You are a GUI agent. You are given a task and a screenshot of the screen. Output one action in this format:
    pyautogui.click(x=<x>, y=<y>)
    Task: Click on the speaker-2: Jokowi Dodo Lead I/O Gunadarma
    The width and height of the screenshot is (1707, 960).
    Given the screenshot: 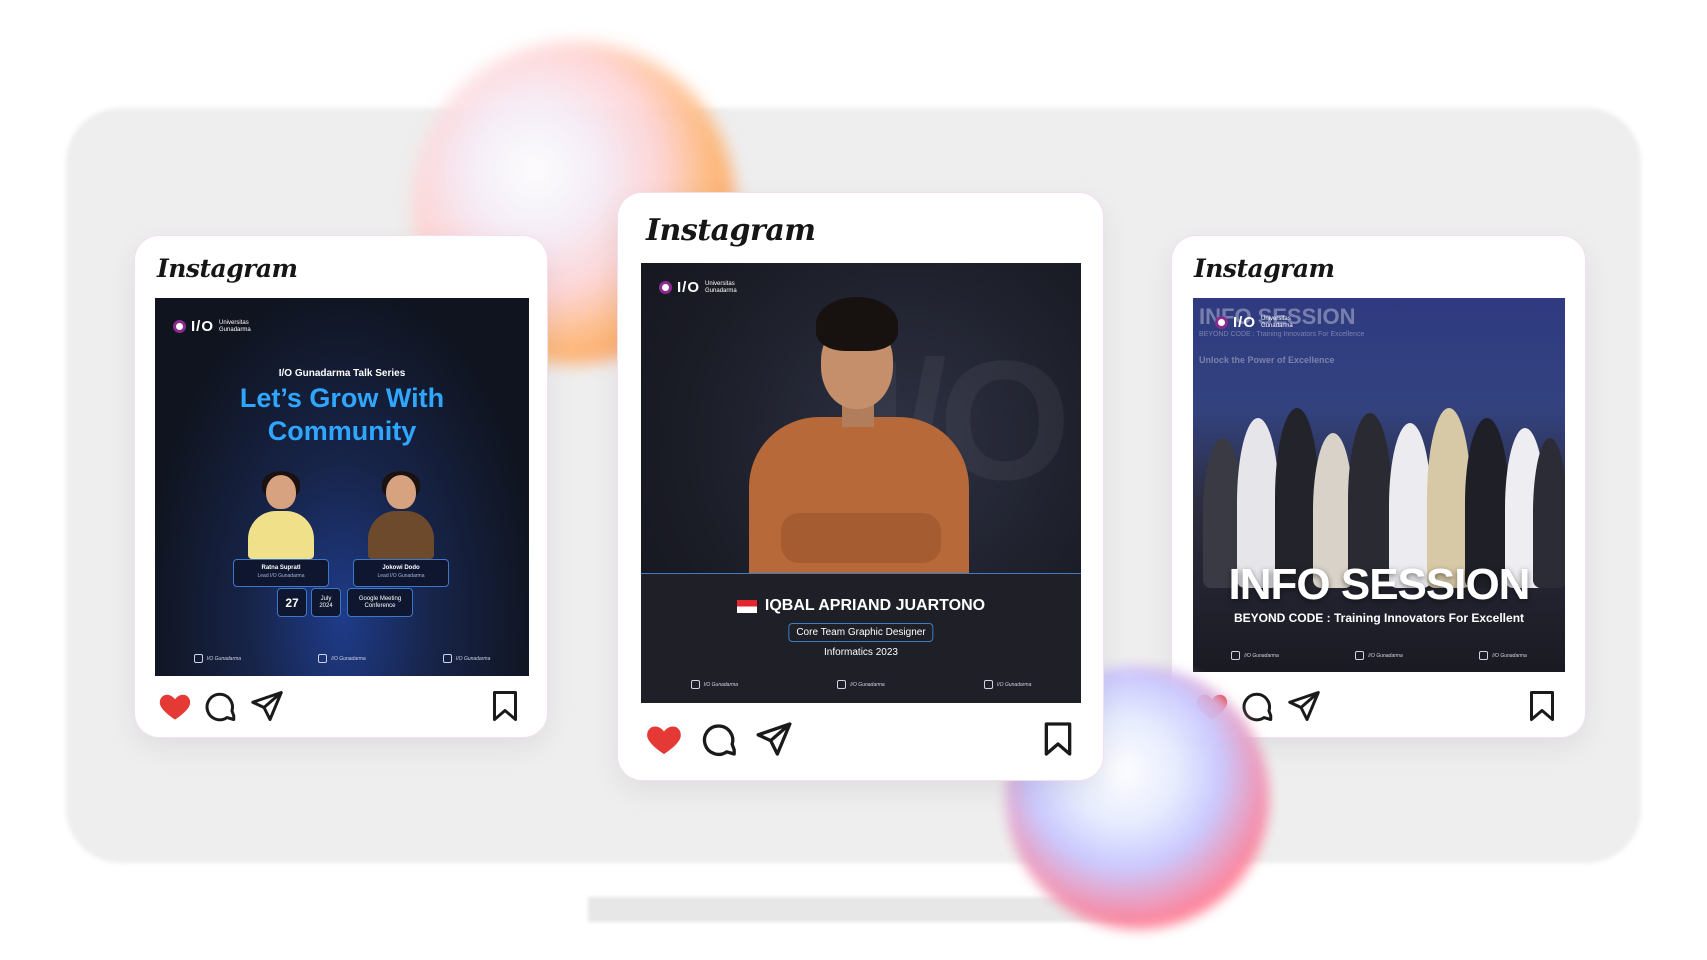 What is the action you would take?
    pyautogui.click(x=401, y=531)
    